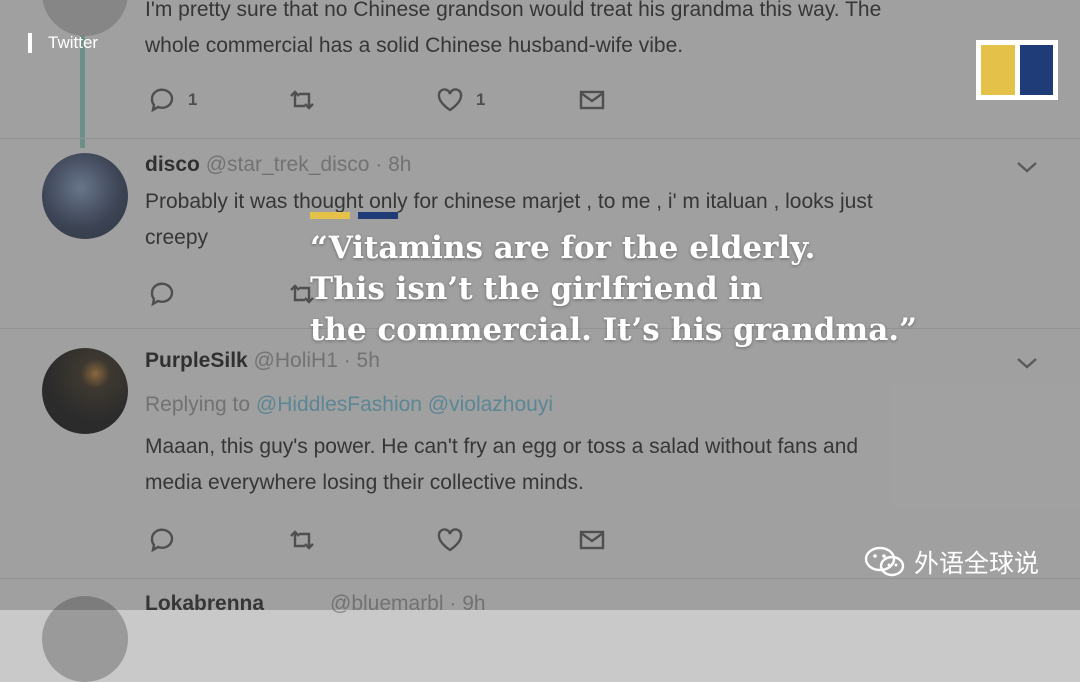  I want to click on source-label: Twitter, so click(63, 43).